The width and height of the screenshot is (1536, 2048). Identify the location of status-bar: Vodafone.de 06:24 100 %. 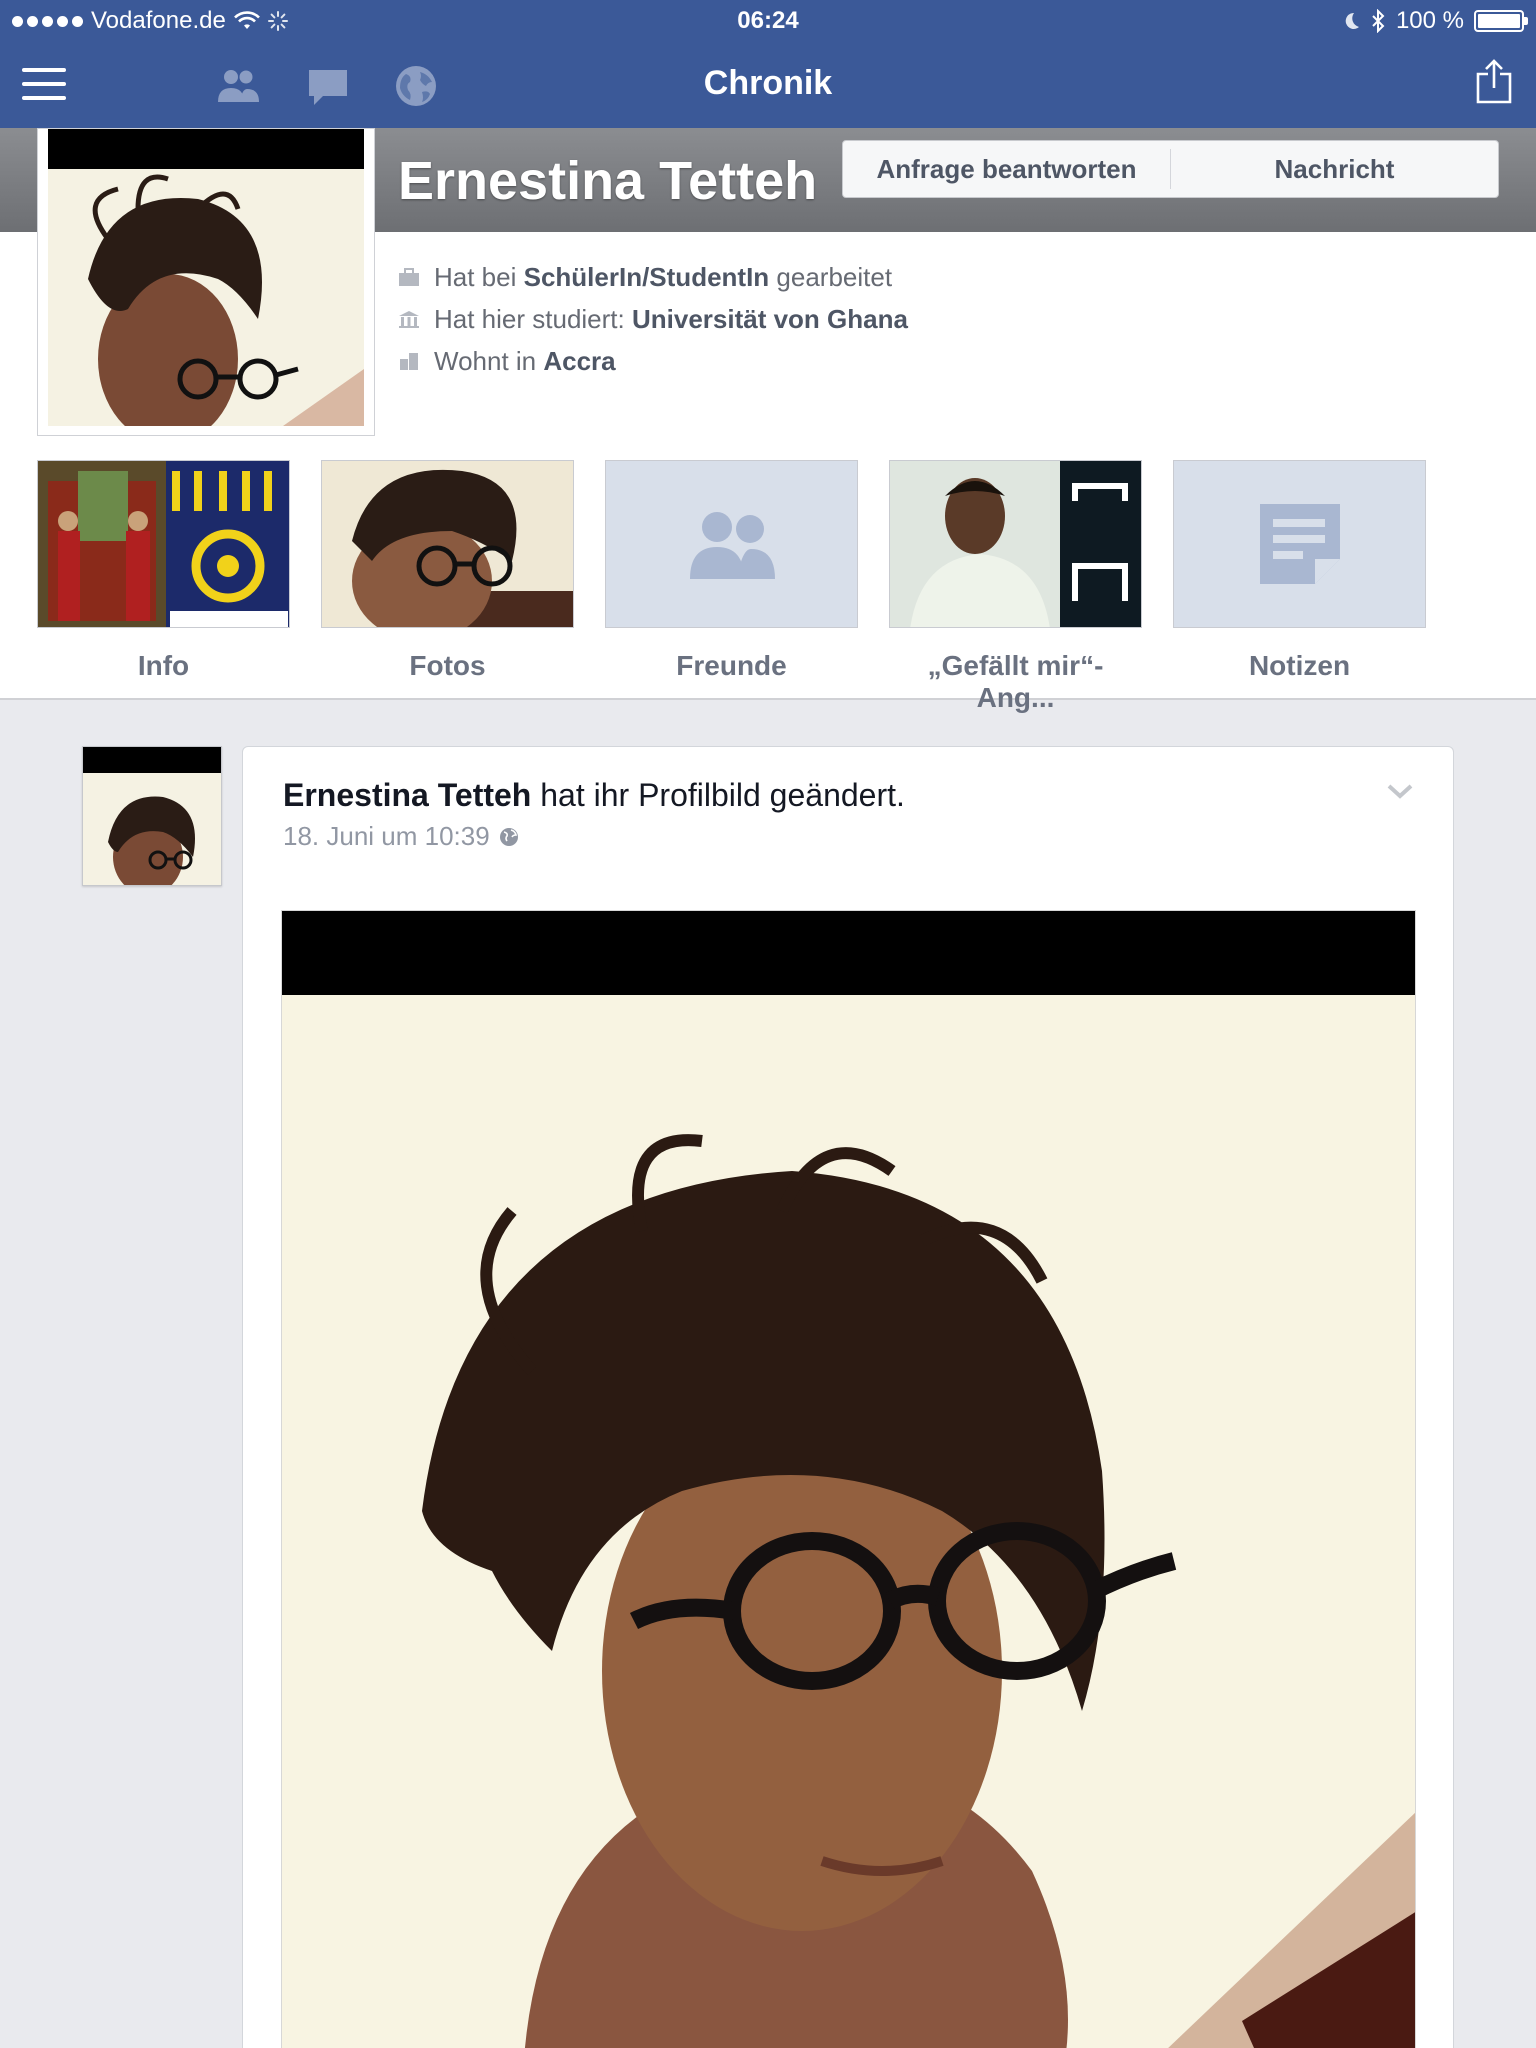
(768, 20).